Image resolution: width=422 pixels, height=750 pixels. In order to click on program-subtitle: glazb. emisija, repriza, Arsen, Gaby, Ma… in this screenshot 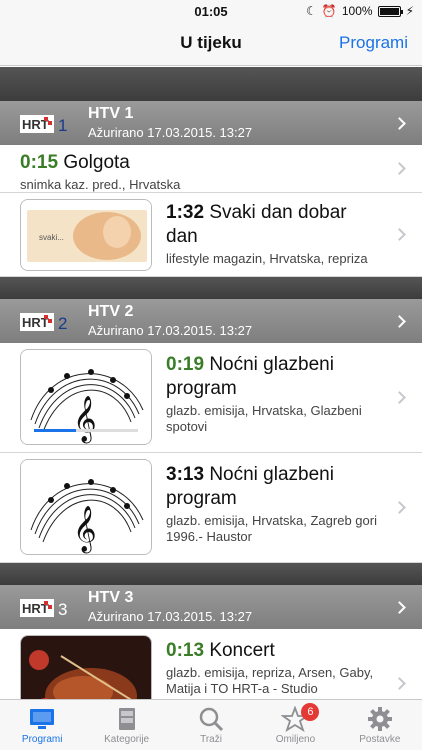, I will do `click(270, 680)`.